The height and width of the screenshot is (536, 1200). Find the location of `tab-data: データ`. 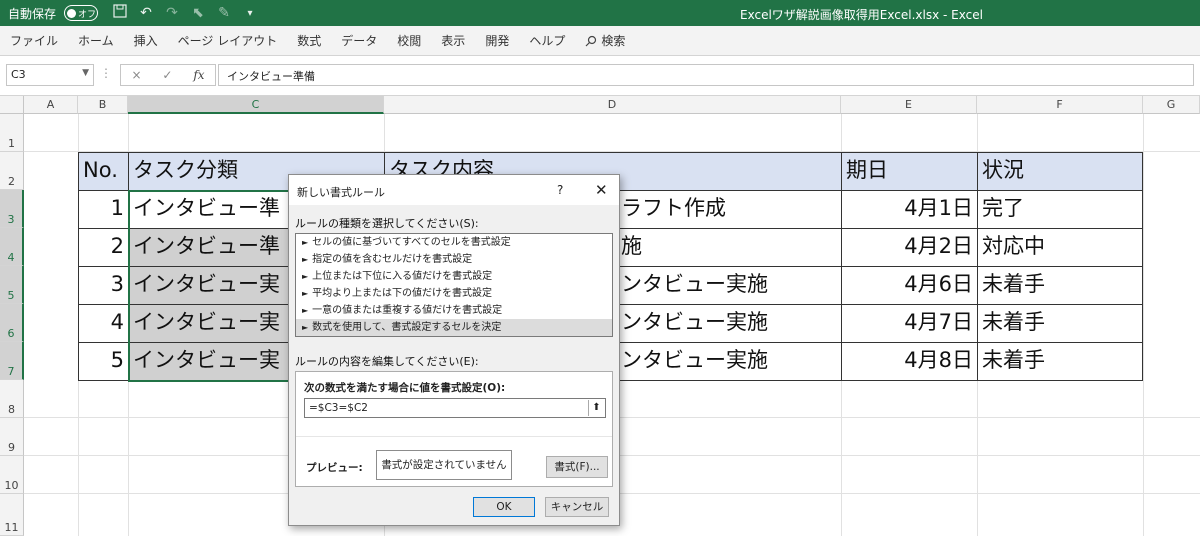

tab-data: データ is located at coordinates (359, 40).